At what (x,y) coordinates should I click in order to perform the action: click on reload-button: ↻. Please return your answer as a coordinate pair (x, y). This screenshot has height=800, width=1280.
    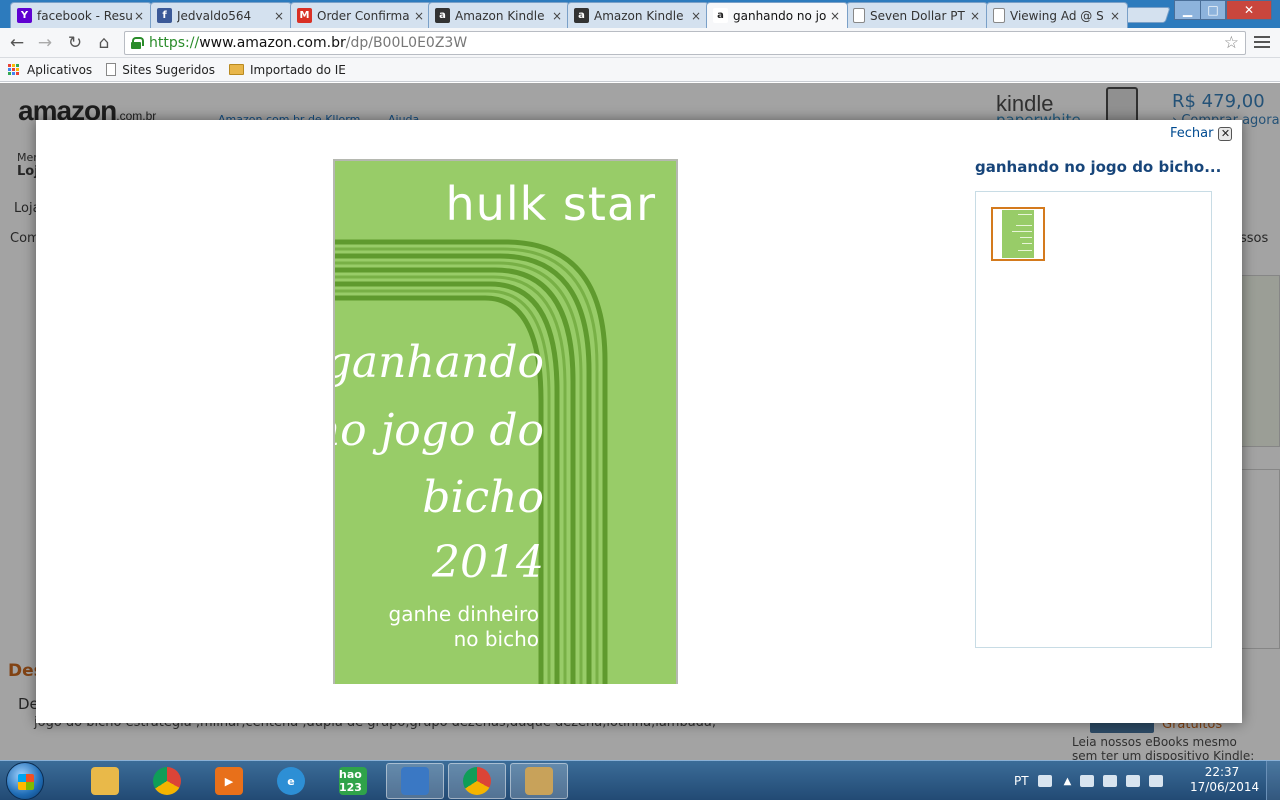
    Looking at the image, I should click on (75, 43).